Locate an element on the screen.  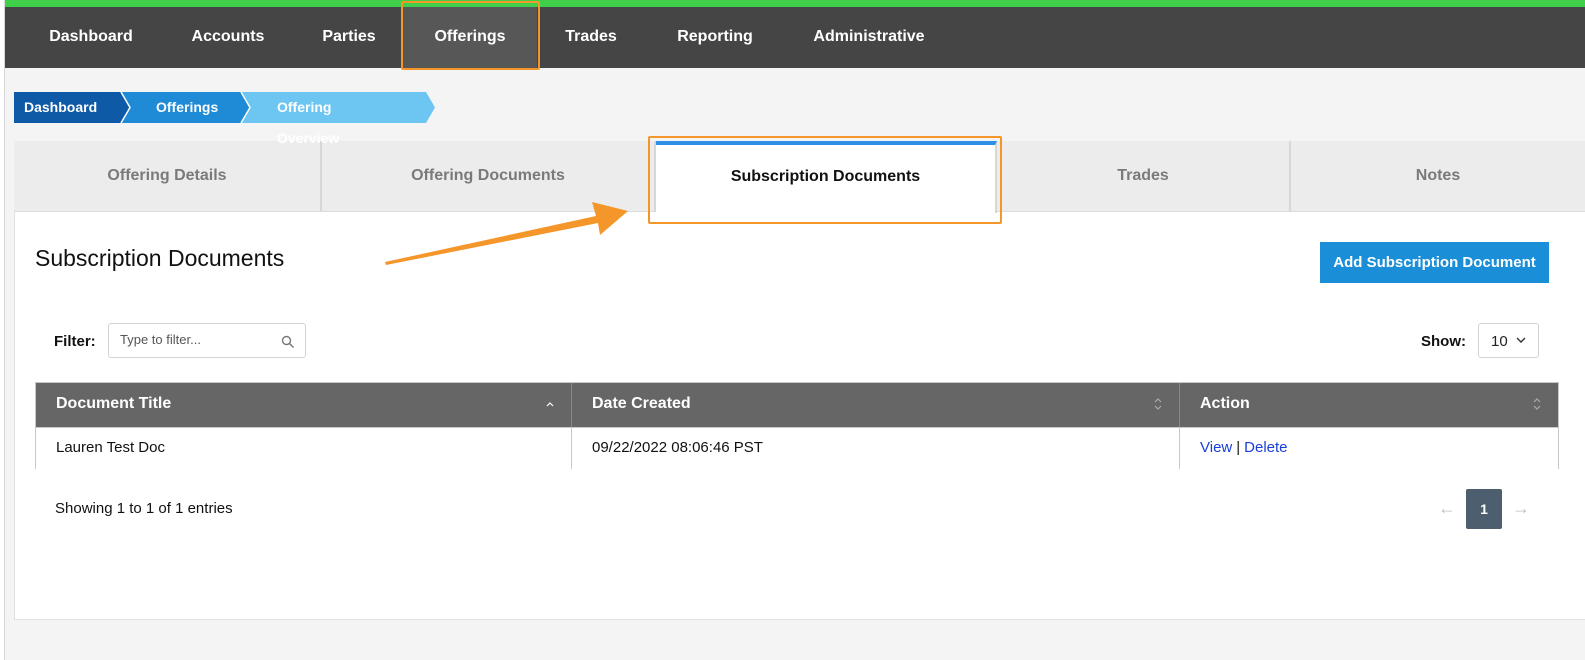
nav-accounts: Accounts is located at coordinates (228, 37).